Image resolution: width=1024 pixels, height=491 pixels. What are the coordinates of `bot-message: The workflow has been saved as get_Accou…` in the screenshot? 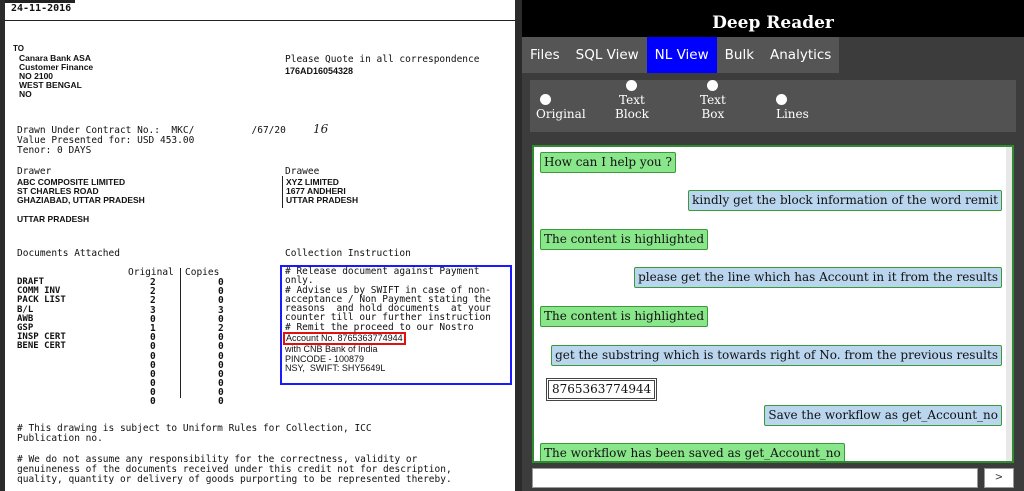 It's located at (692, 452).